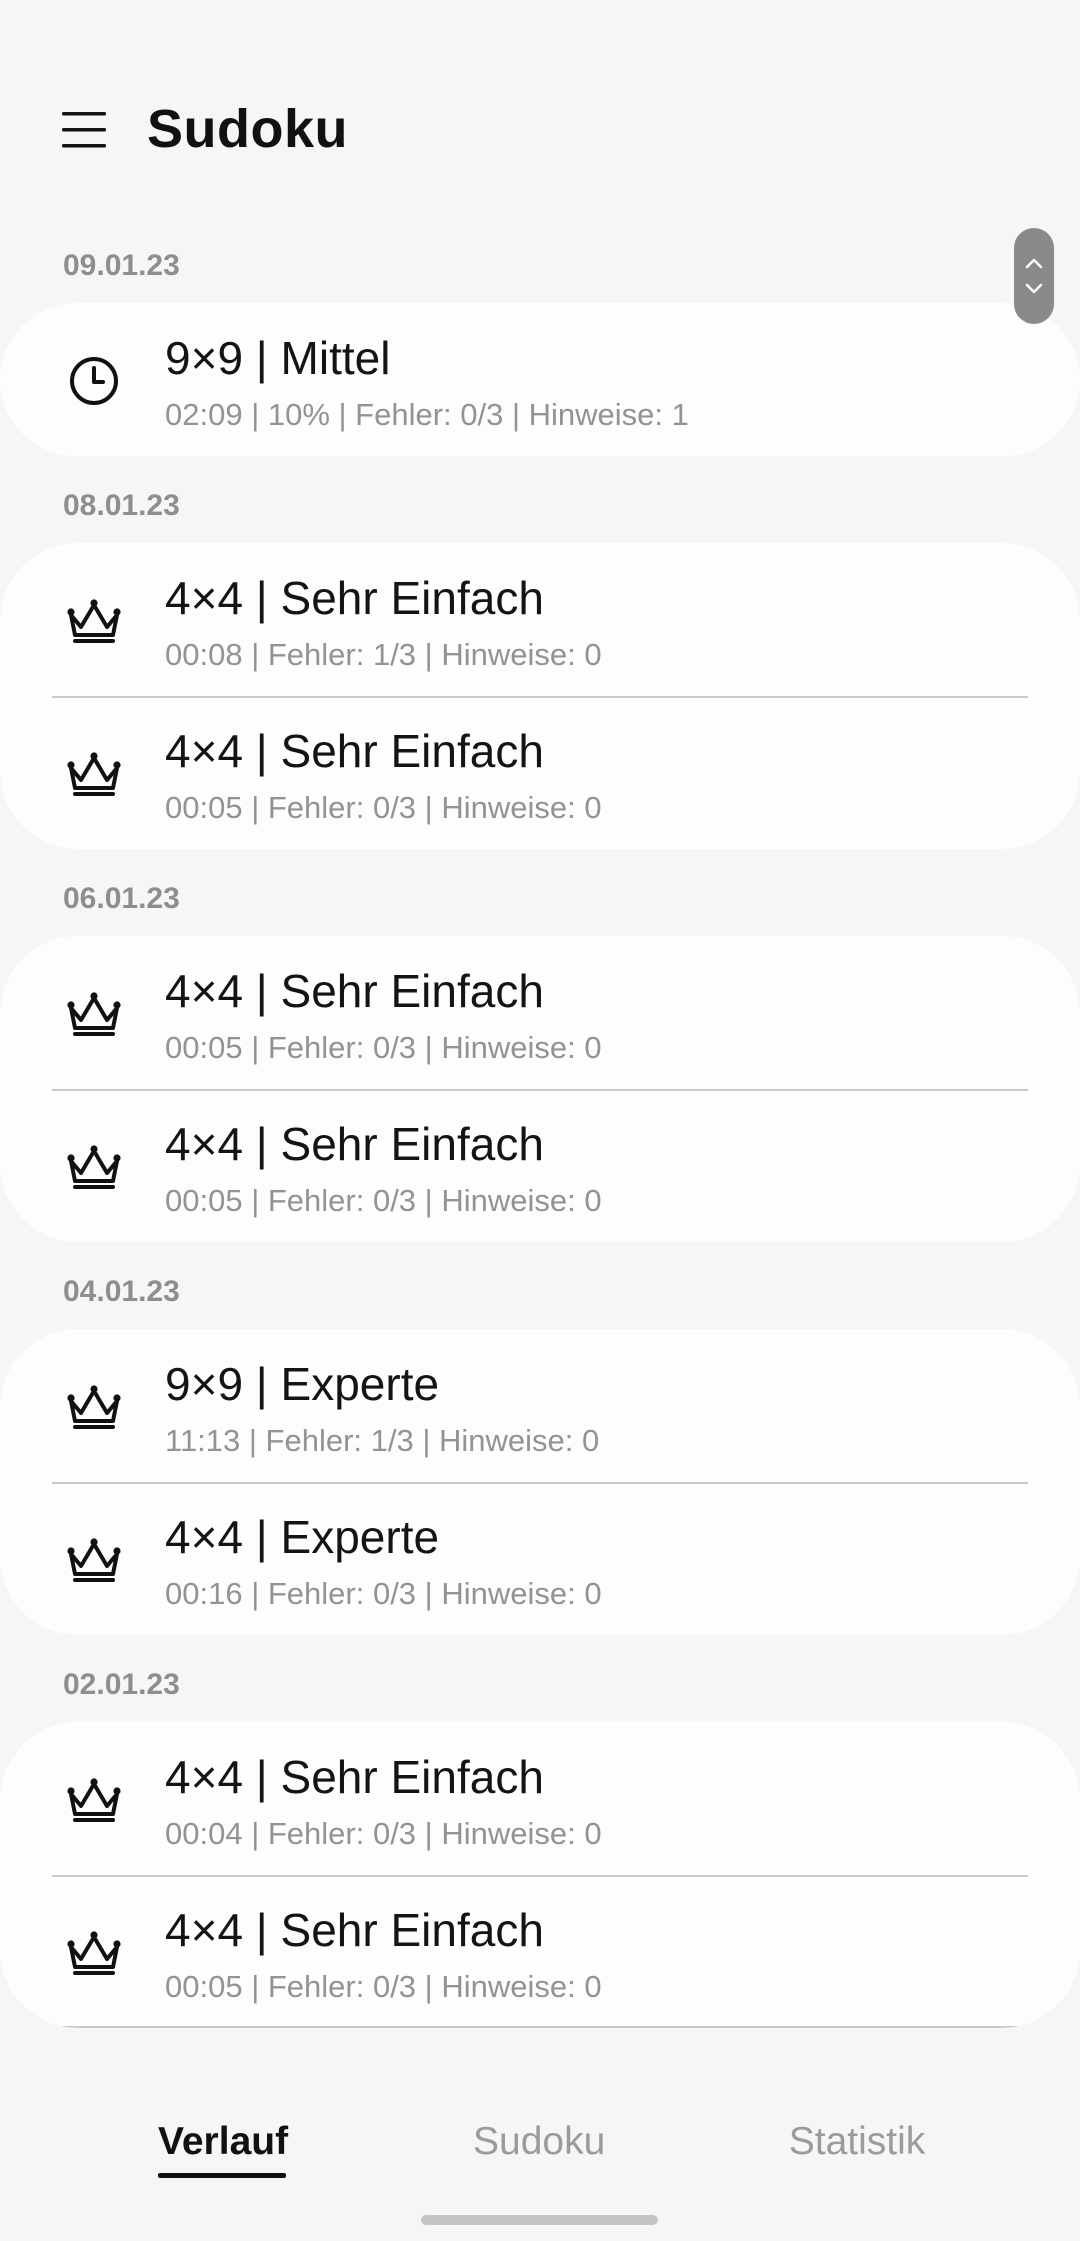 This screenshot has width=1080, height=2241. Describe the element at coordinates (427, 414) in the screenshot. I see `entry-details: 02:09 | 10% | Fehler: 0/3 | Hinweise: 1` at that location.